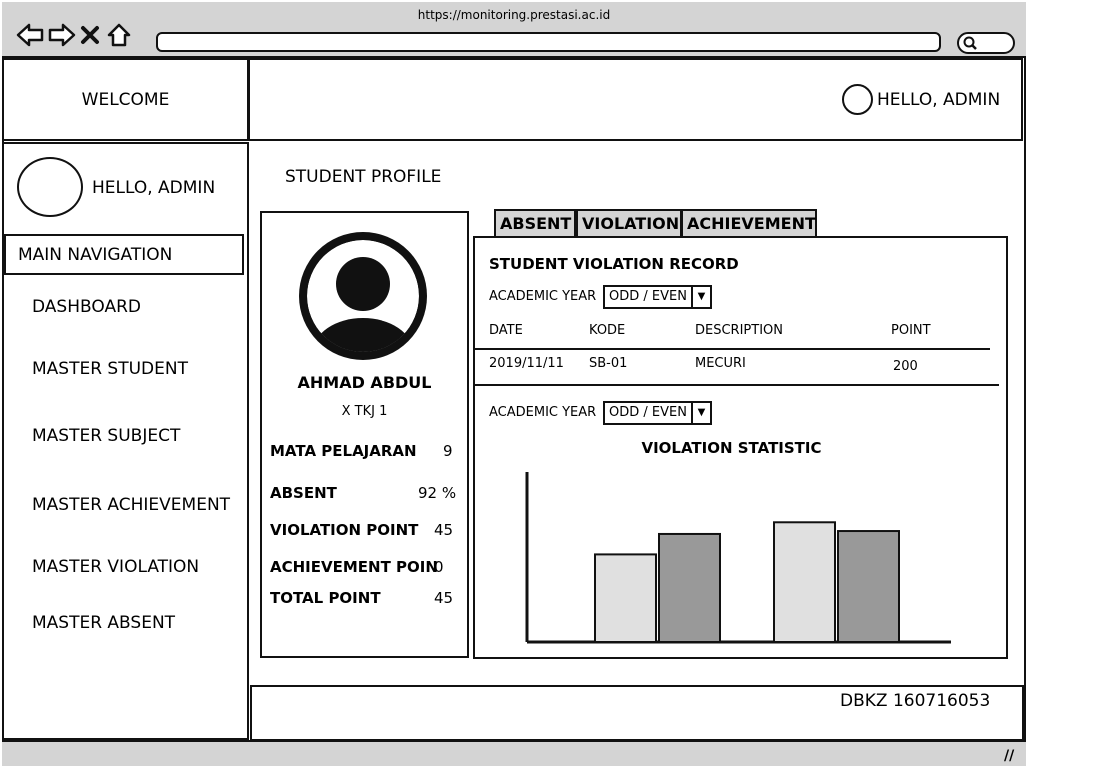  Describe the element at coordinates (131, 505) in the screenshot. I see `sidebar-item-master-achievement: MASTER ACHIEVEMENT` at that location.